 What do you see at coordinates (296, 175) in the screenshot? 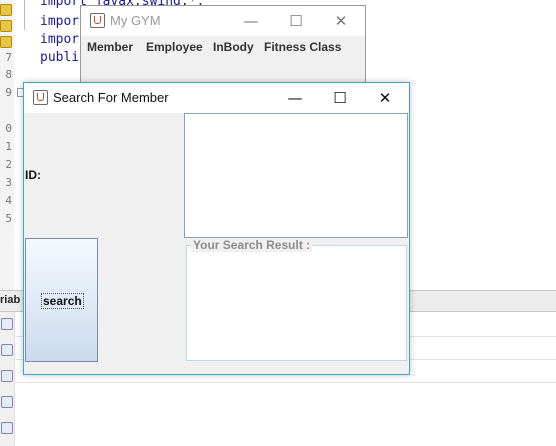
I see `search-input-area` at bounding box center [296, 175].